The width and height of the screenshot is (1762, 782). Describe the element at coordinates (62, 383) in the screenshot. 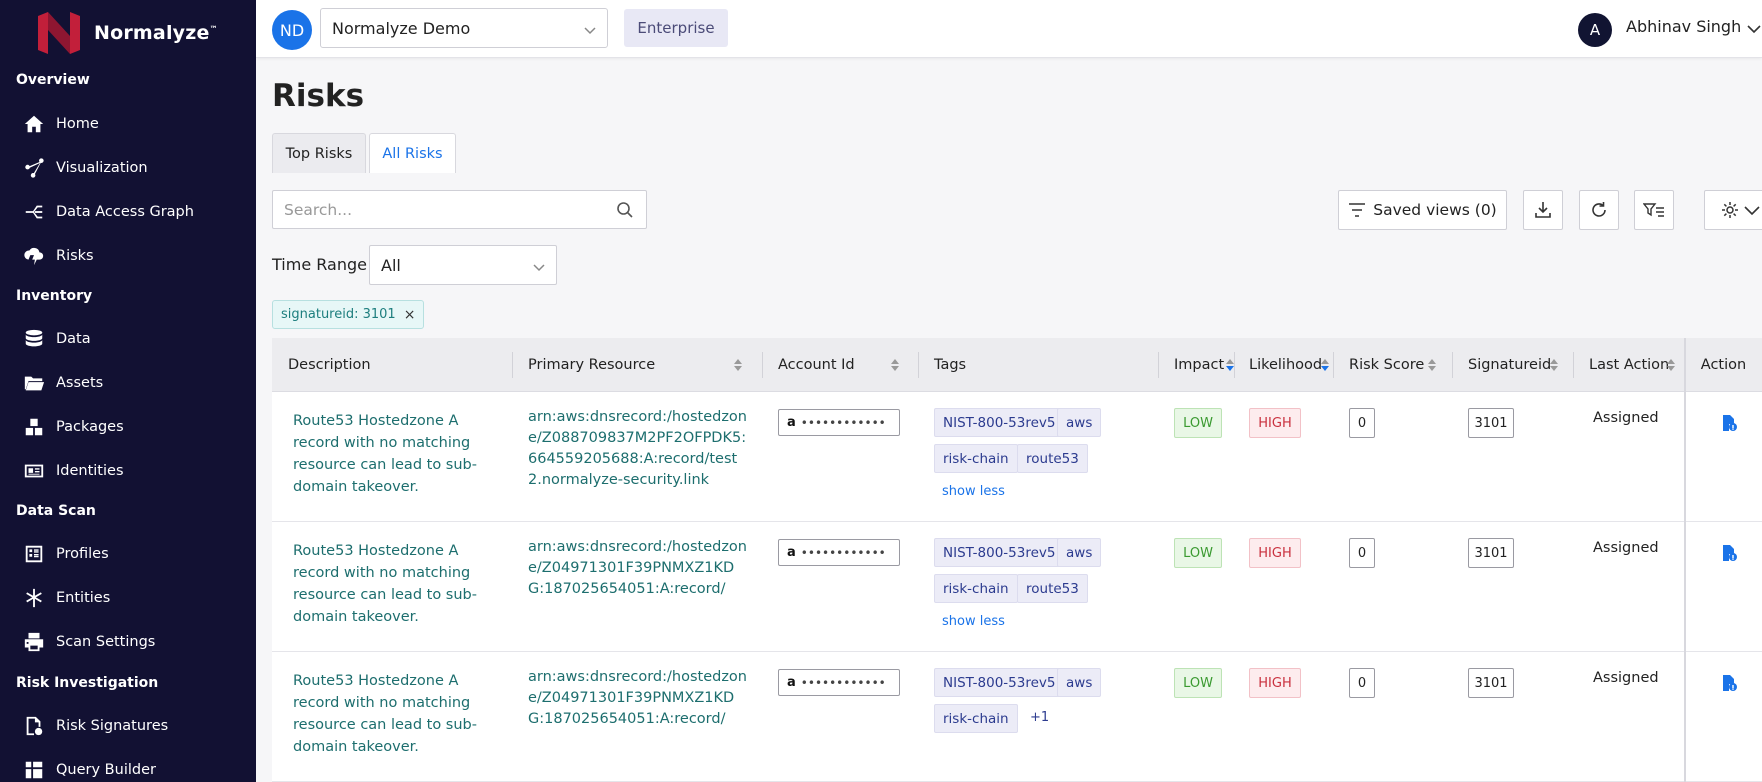

I see `sidebar-item-assets: Assets` at that location.